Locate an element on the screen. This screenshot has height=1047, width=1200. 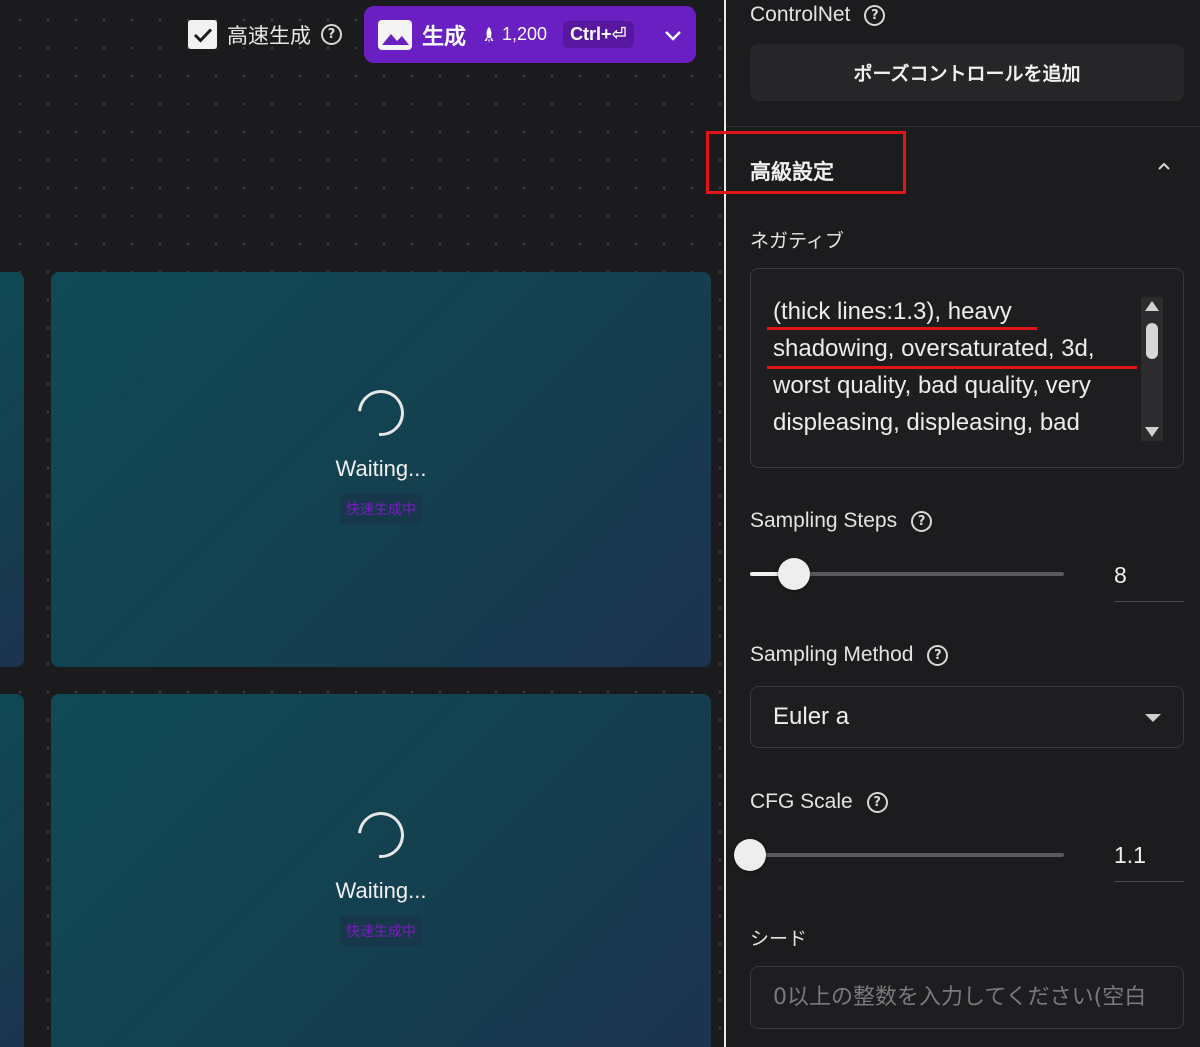
fast-generation-checkbox is located at coordinates (202, 34).